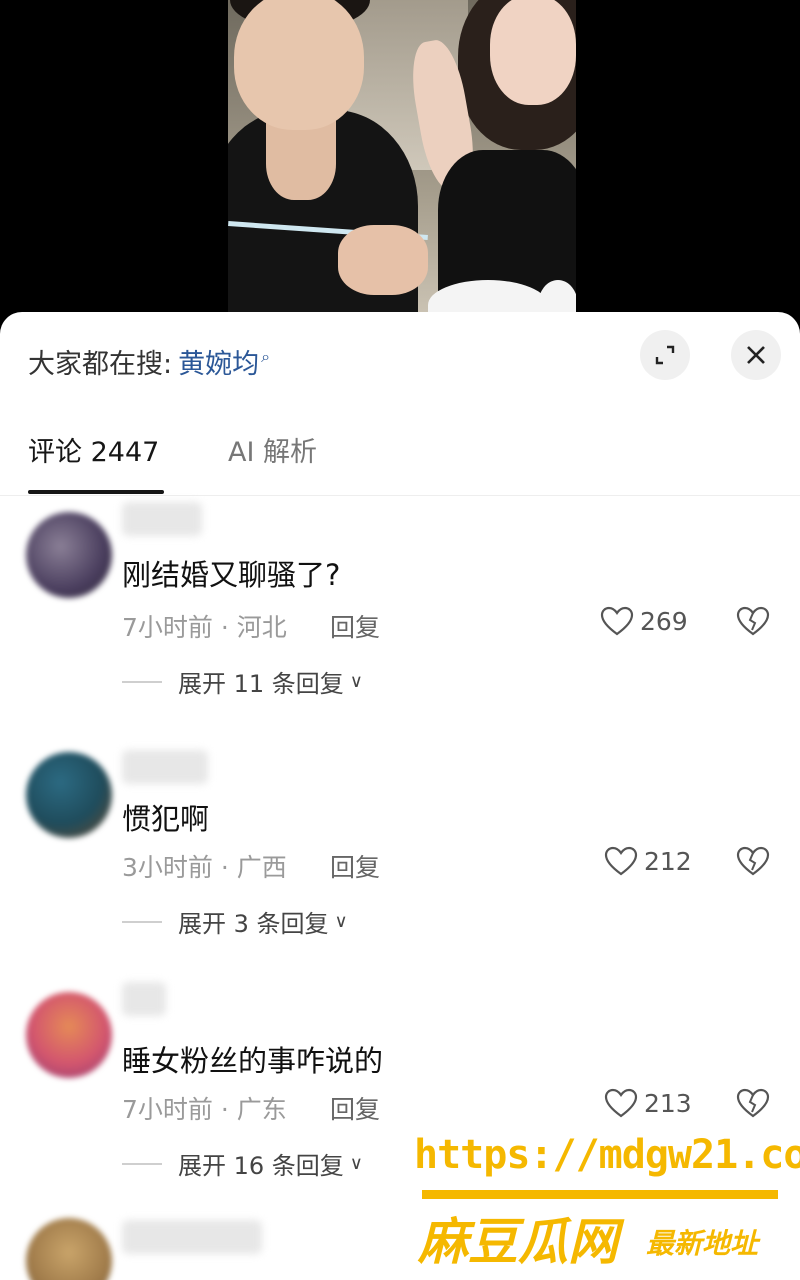 Image resolution: width=800 pixels, height=1280 pixels. Describe the element at coordinates (166, 819) in the screenshot. I see `comment-text: 惯犯啊` at that location.